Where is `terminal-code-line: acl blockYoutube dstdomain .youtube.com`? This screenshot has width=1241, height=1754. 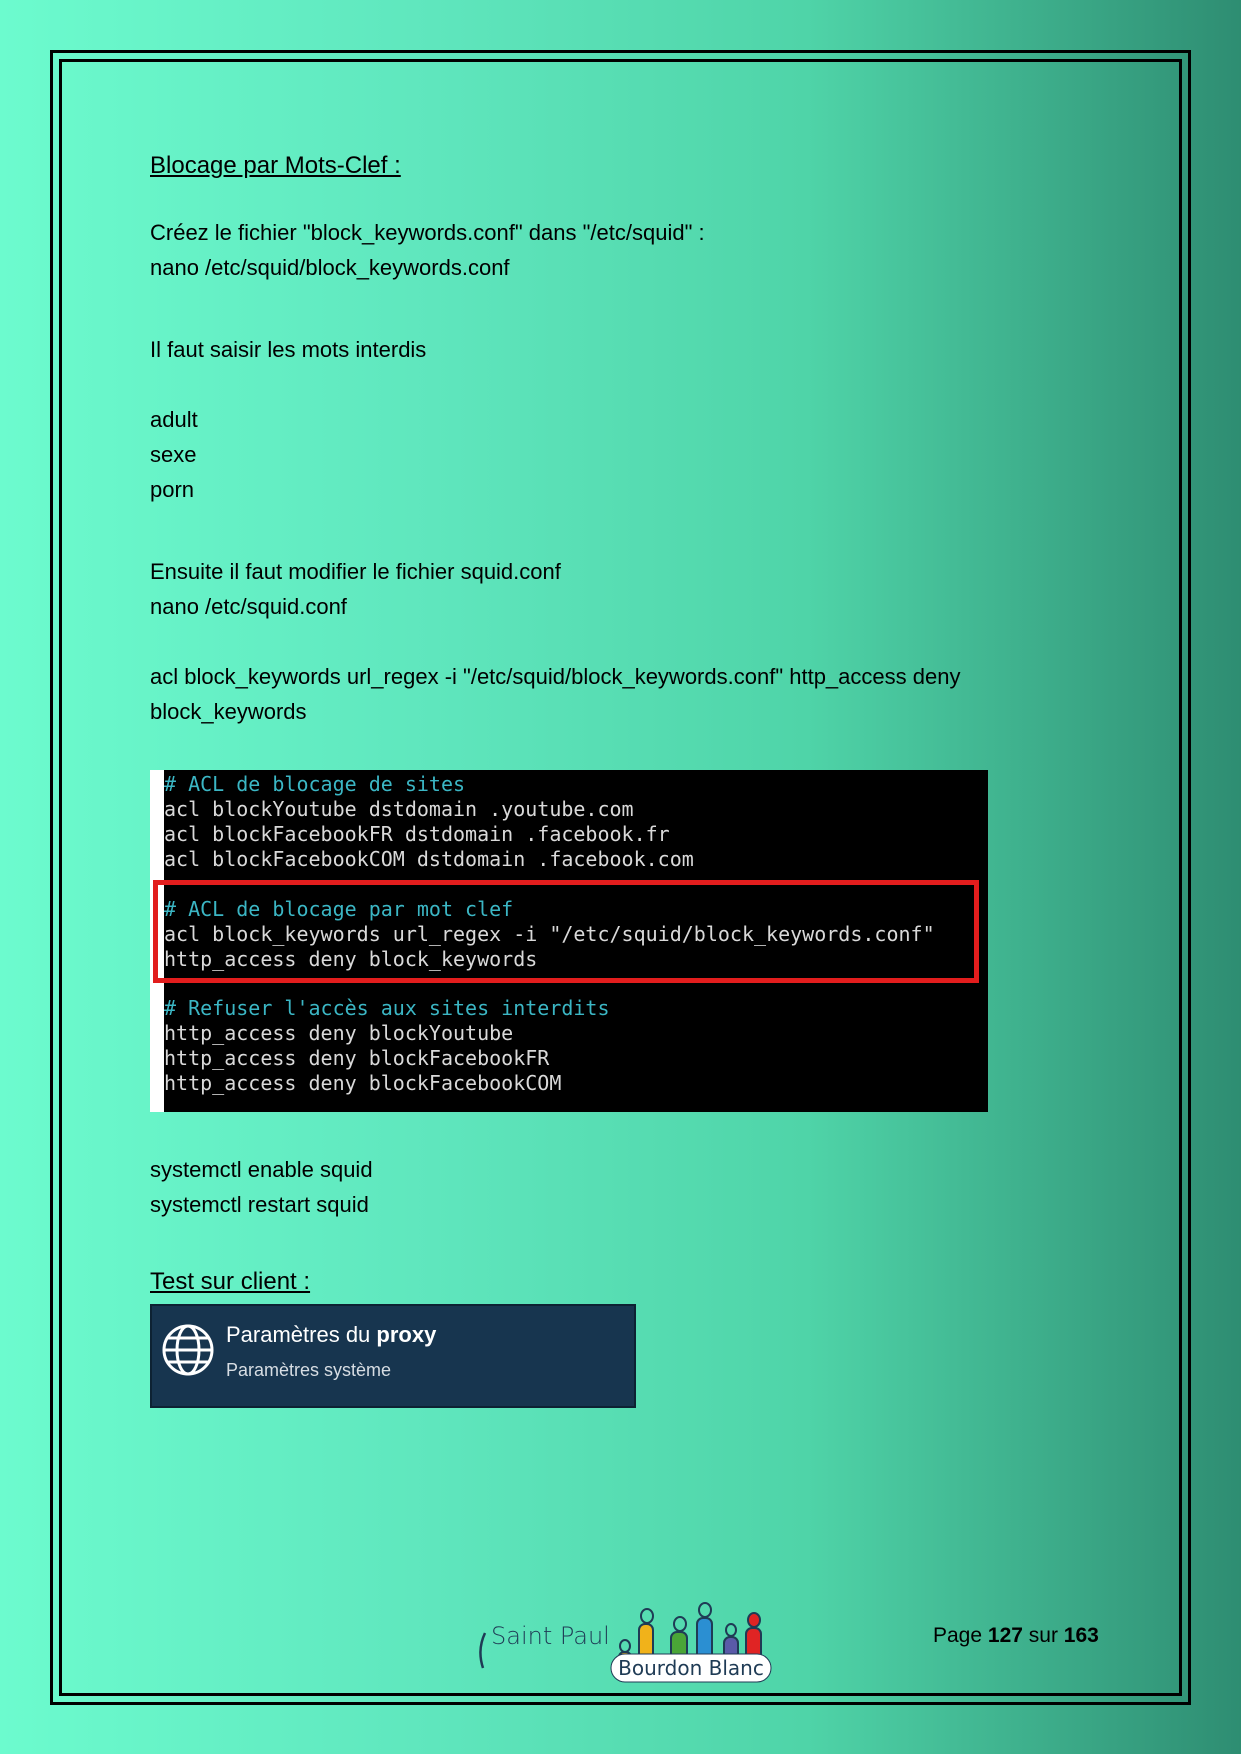 terminal-code-line: acl blockYoutube dstdomain .youtube.com is located at coordinates (399, 809).